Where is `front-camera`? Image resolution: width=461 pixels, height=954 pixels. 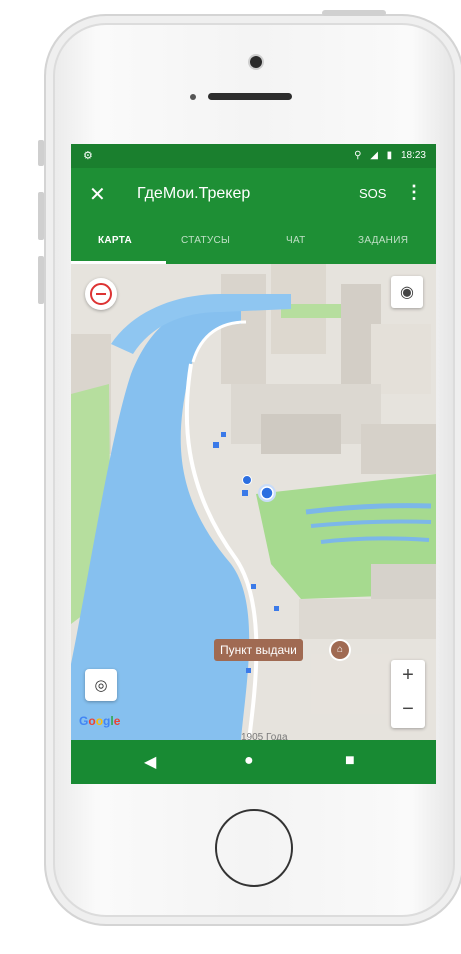 front-camera is located at coordinates (256, 62).